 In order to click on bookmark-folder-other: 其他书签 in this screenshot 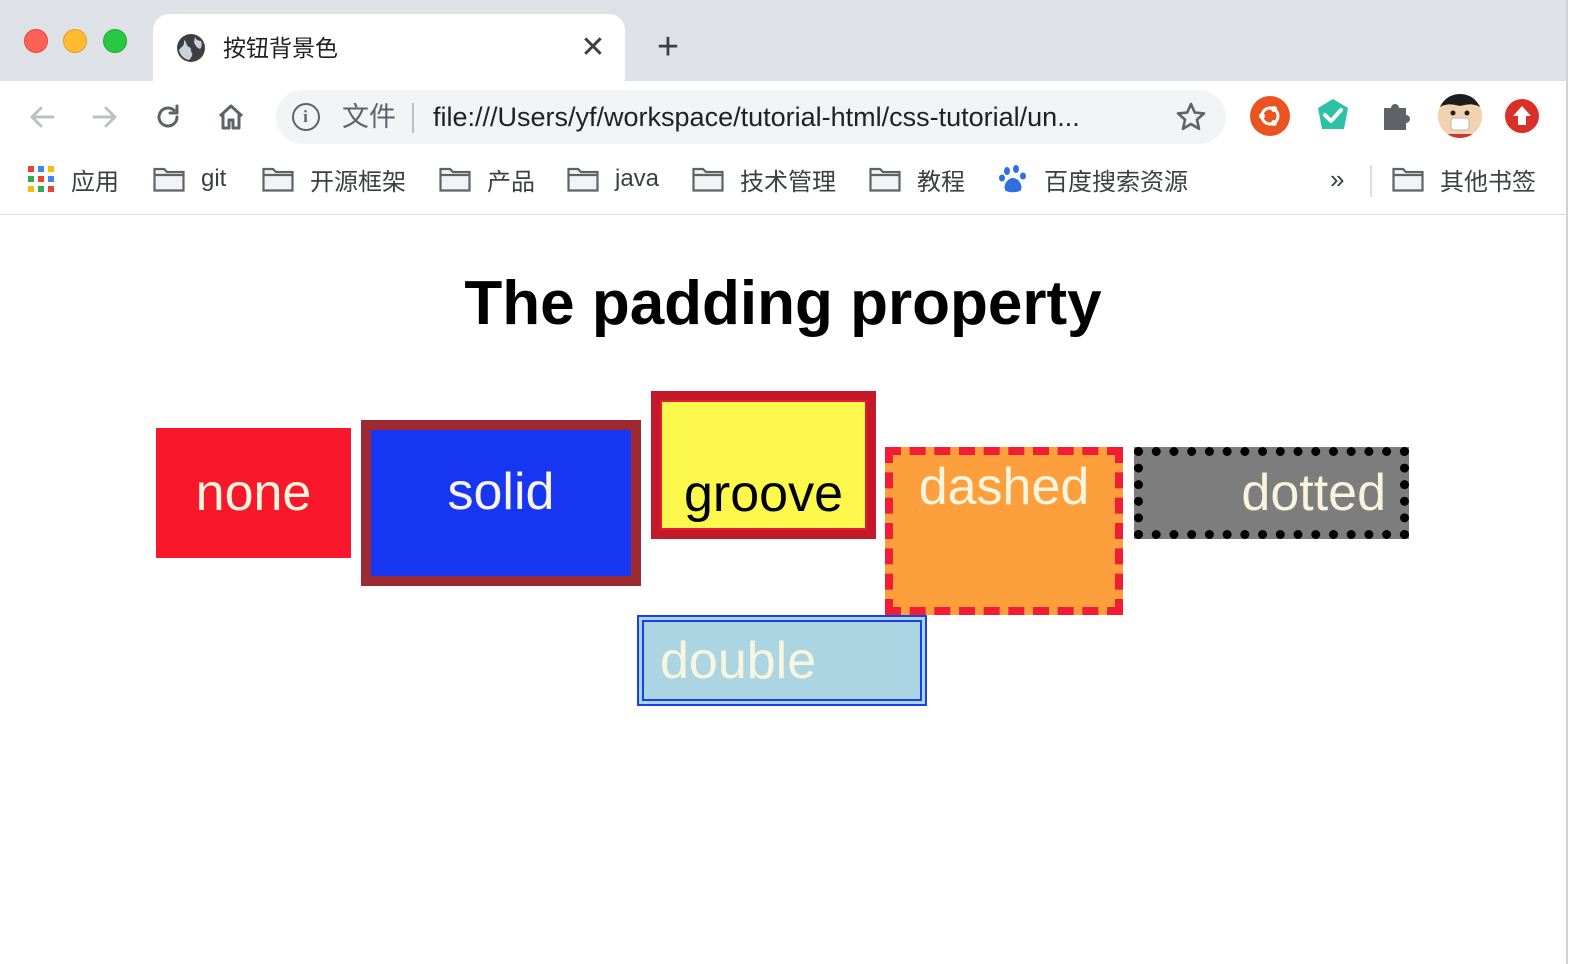, I will do `click(1464, 179)`.